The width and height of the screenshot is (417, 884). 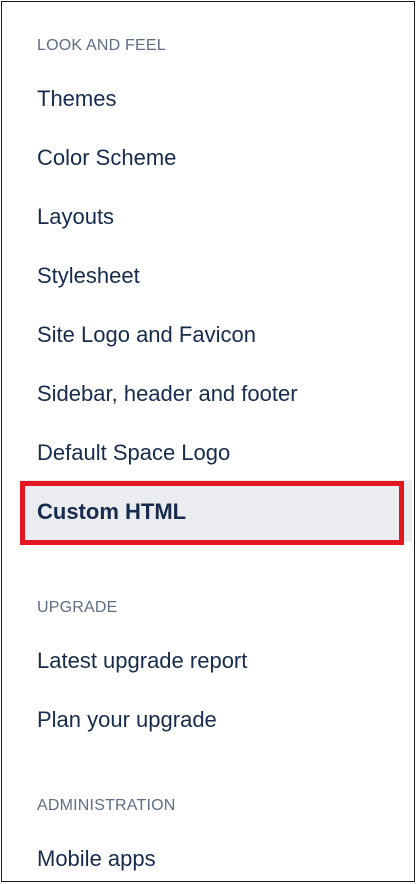 I want to click on nav-item-sidebar-header-footer: Sidebar, header and footer, so click(x=167, y=394).